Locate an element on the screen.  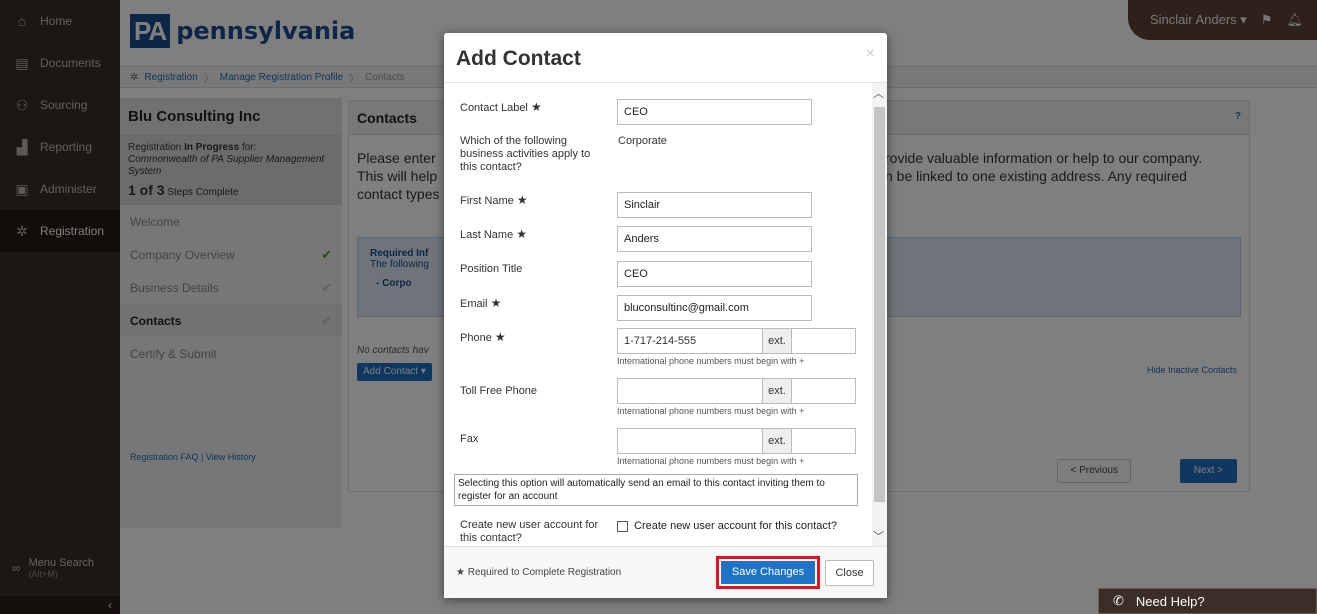
email-input: bluconsultinc@gmail.com is located at coordinates (714, 308).